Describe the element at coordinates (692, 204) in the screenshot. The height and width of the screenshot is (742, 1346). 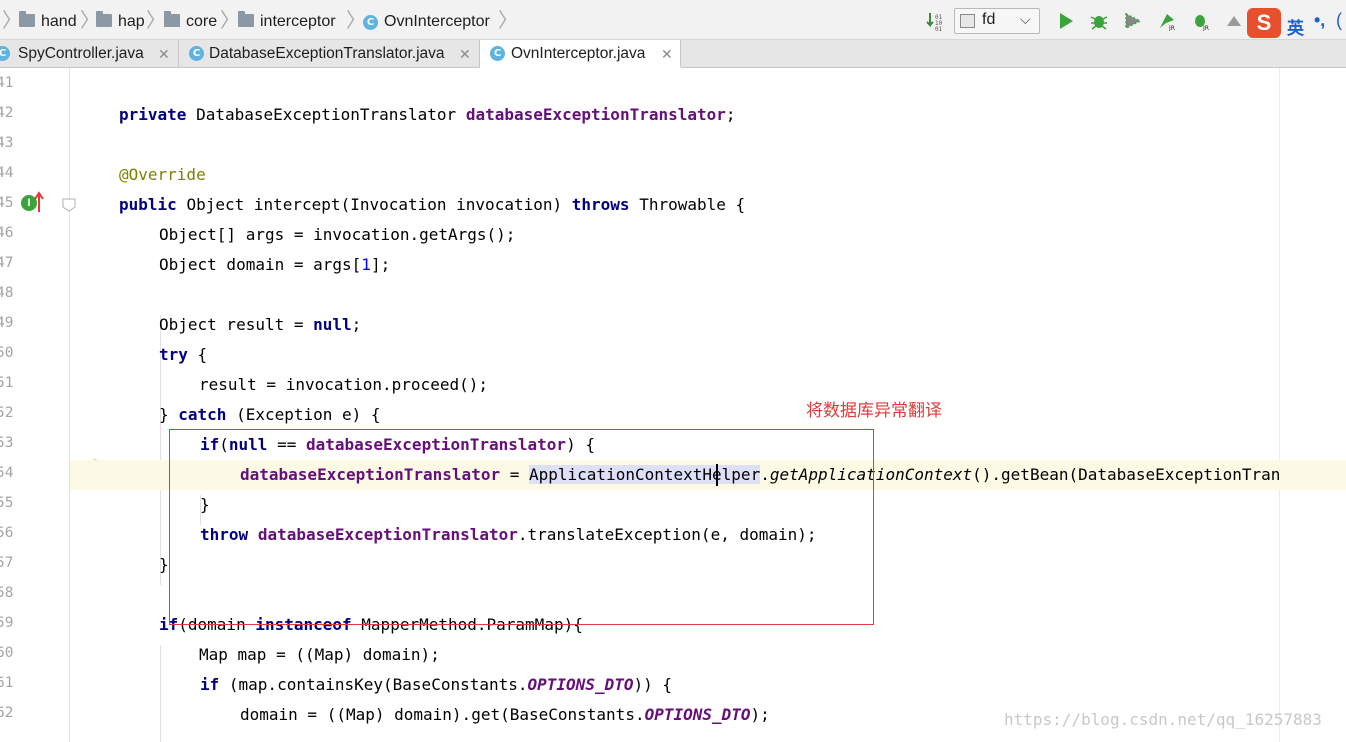
I see `code-text: Throwable {` at that location.